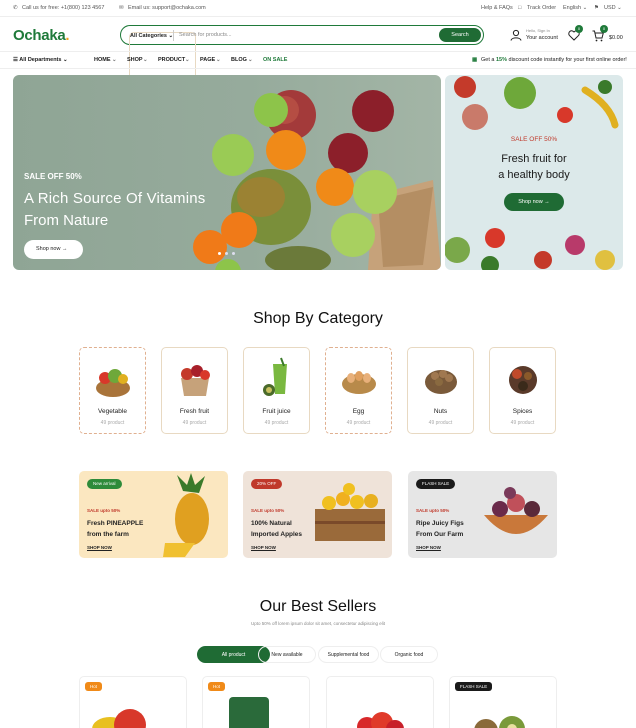 The width and height of the screenshot is (636, 728). What do you see at coordinates (53, 249) in the screenshot?
I see `hero-shop-now-button: Shop now →` at bounding box center [53, 249].